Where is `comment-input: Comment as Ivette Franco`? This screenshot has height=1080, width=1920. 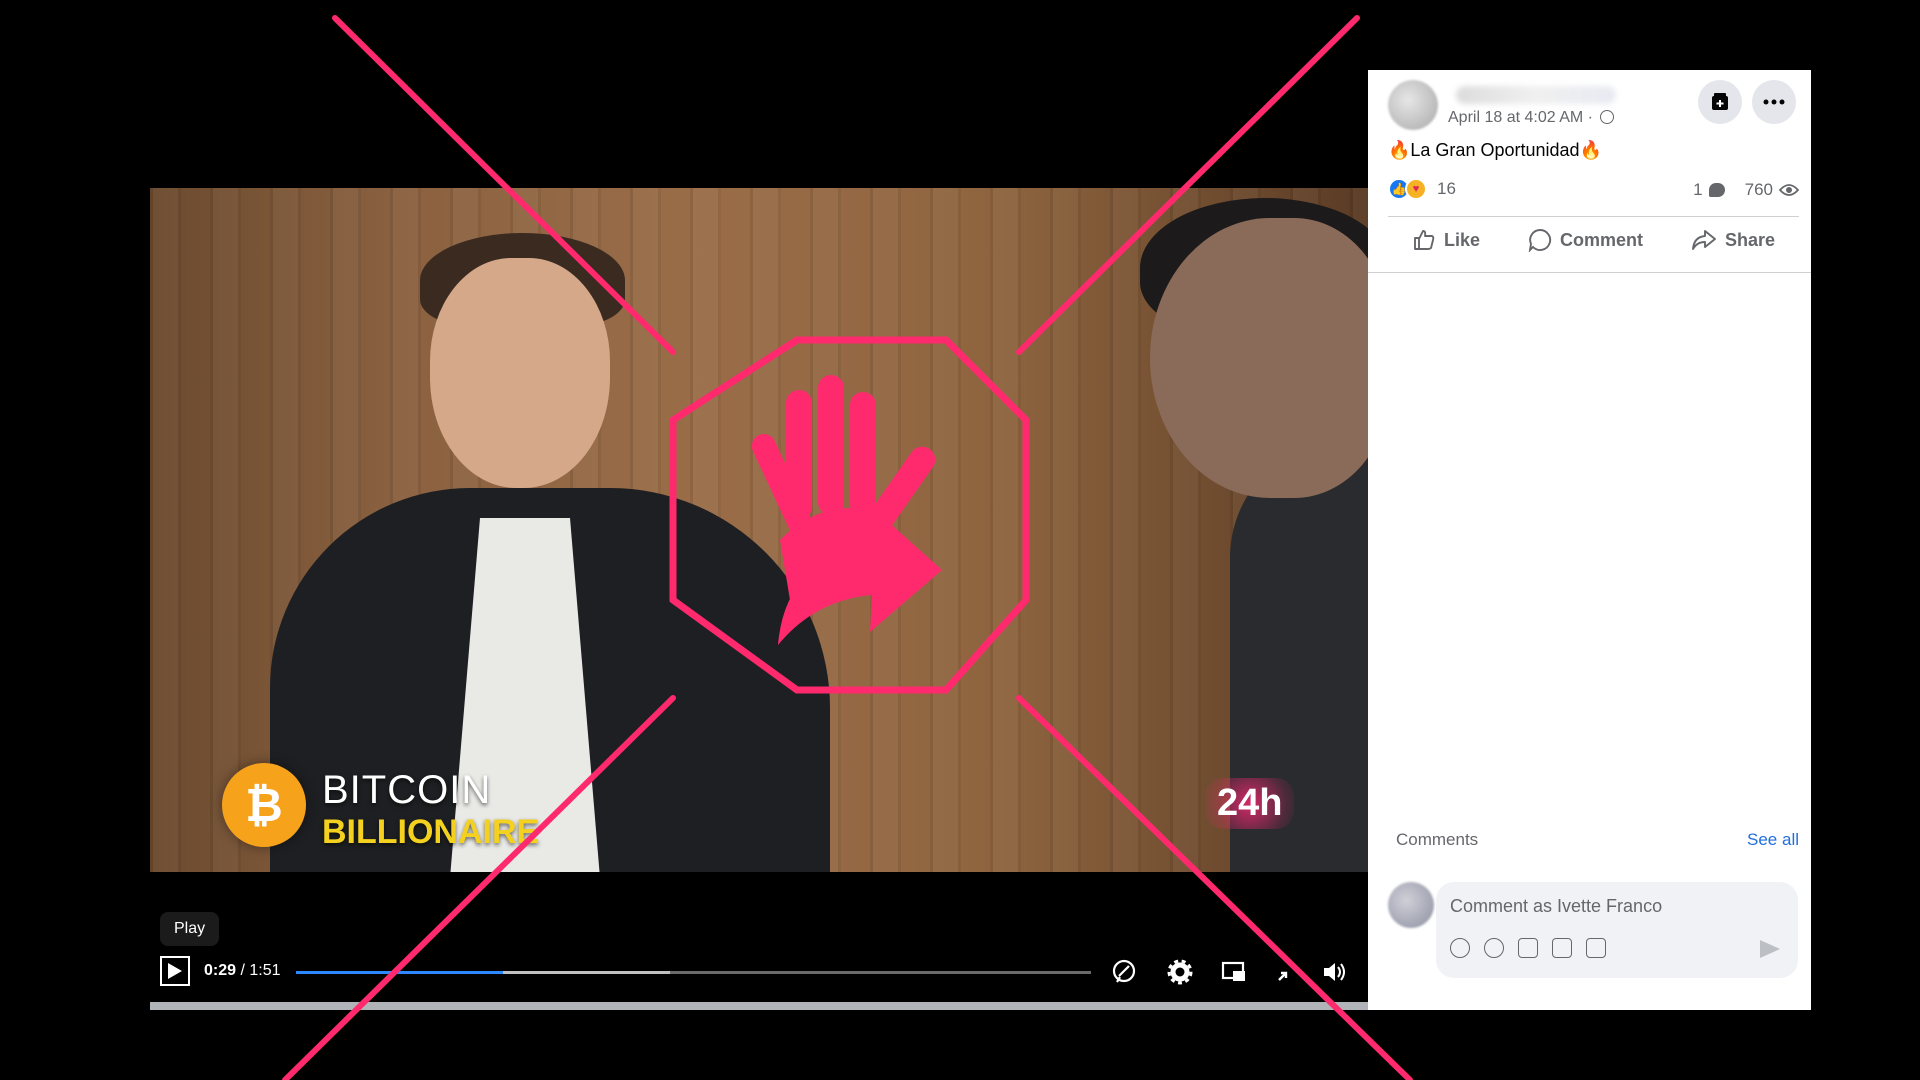 comment-input: Comment as Ivette Franco is located at coordinates (1617, 930).